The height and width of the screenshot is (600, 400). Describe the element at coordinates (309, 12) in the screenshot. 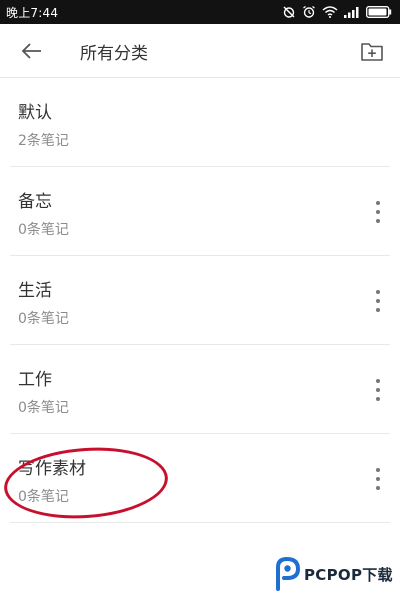

I see `alarm-icon` at that location.